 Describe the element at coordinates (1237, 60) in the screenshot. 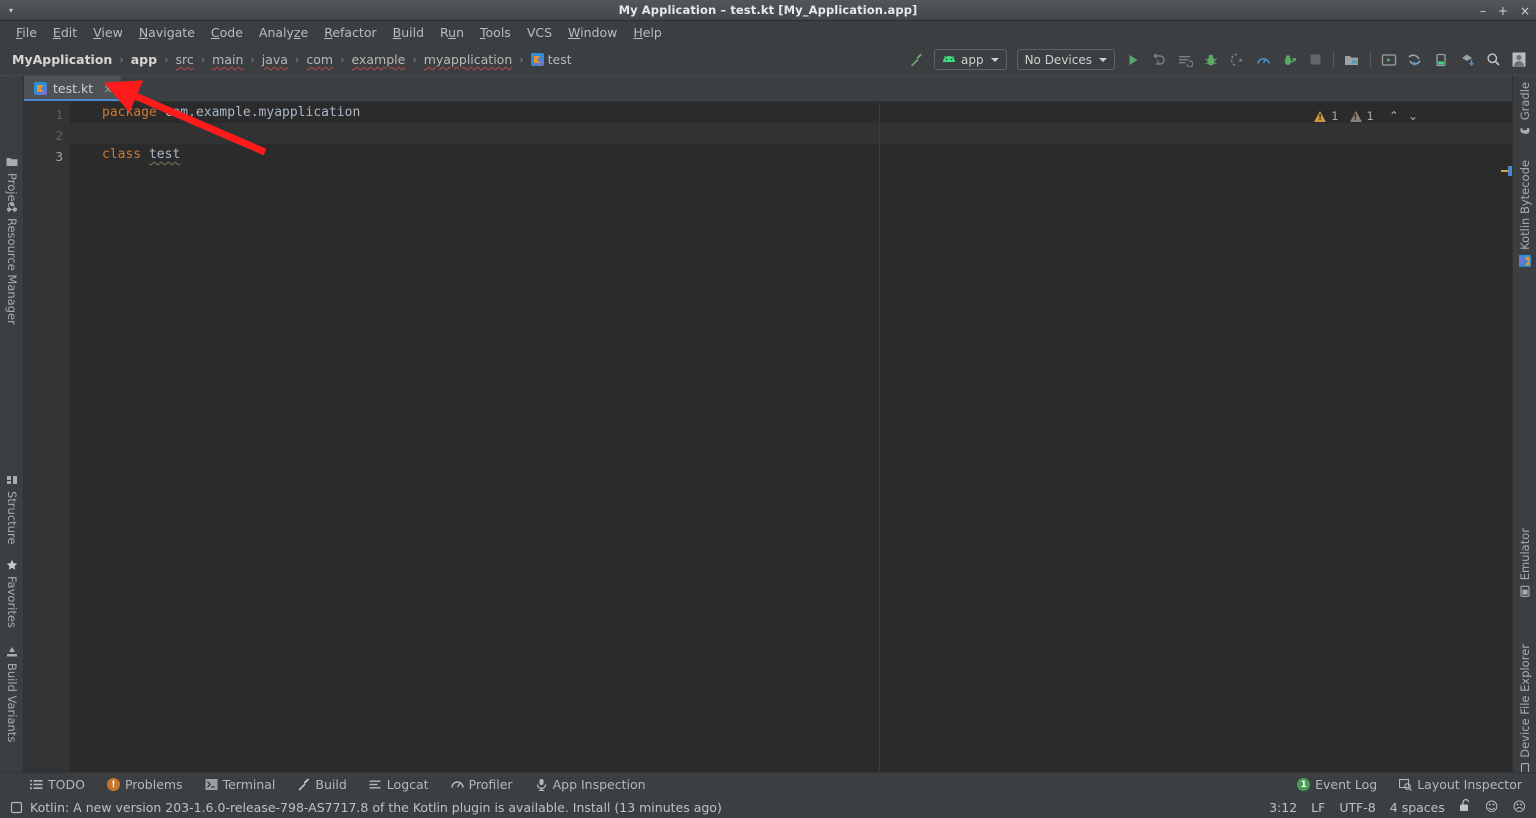

I see `run-coverage-button` at that location.